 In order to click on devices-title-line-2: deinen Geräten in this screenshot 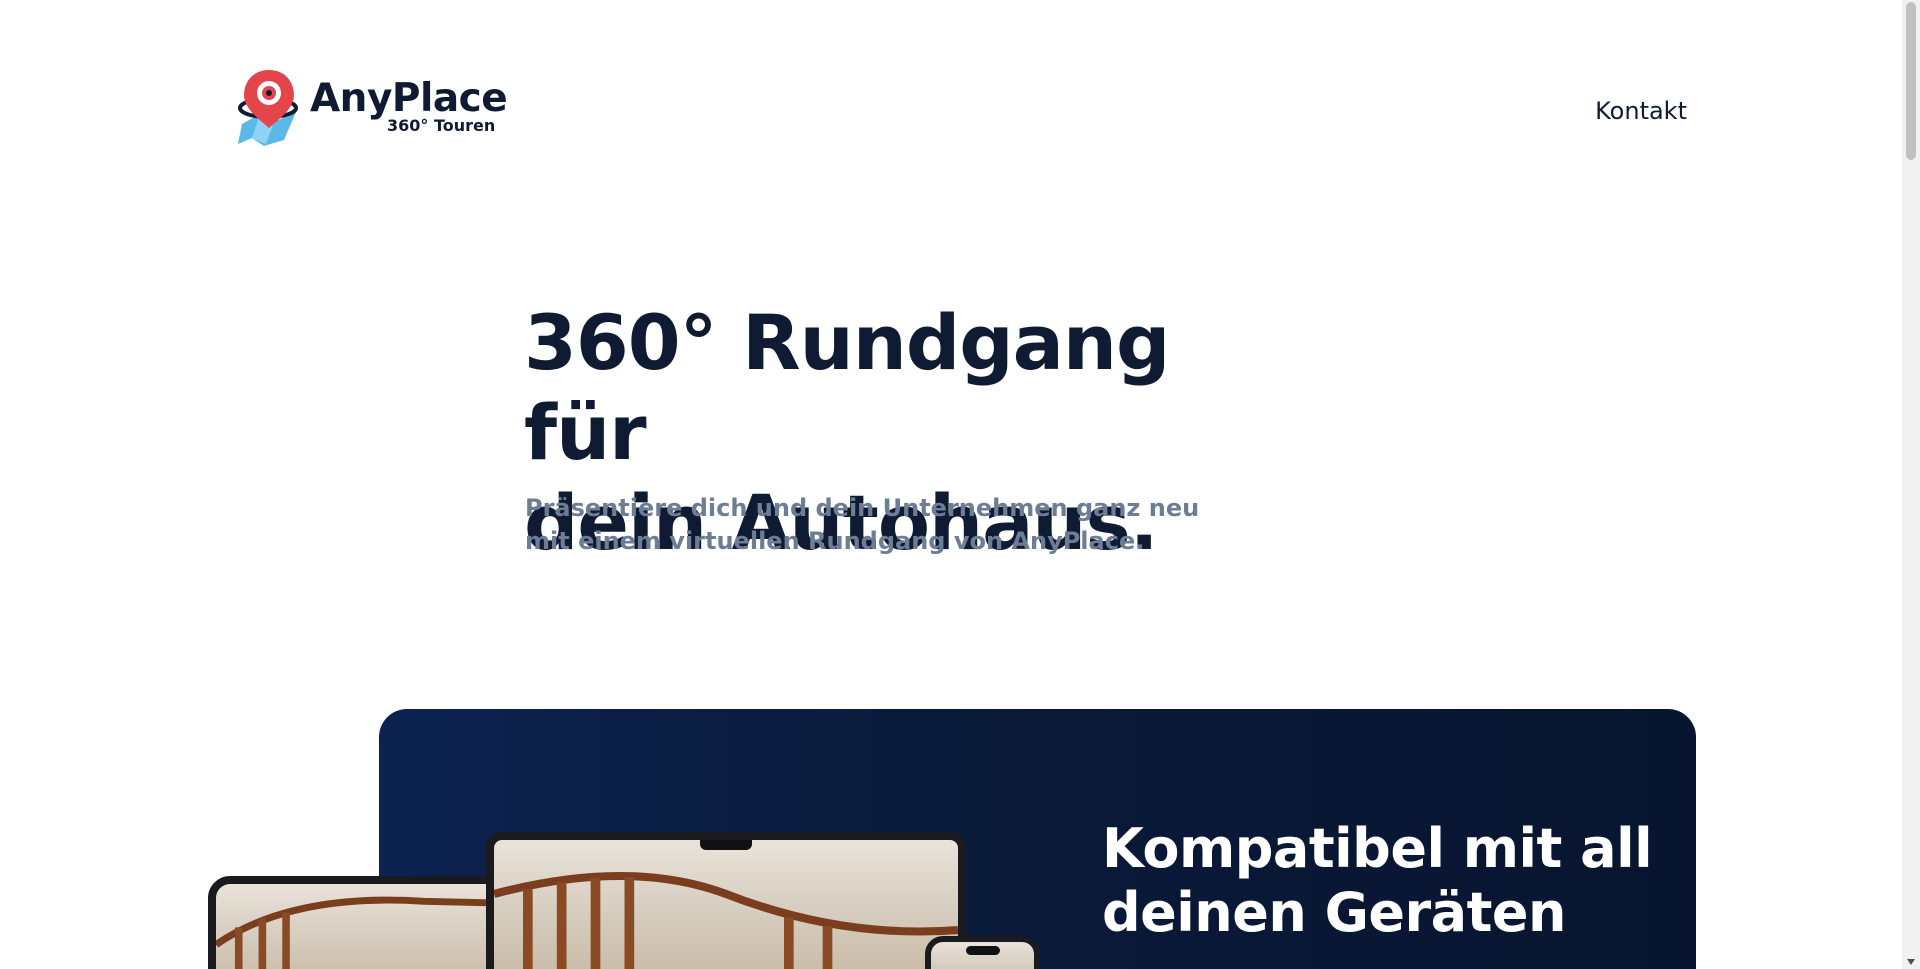, I will do `click(1334, 912)`.